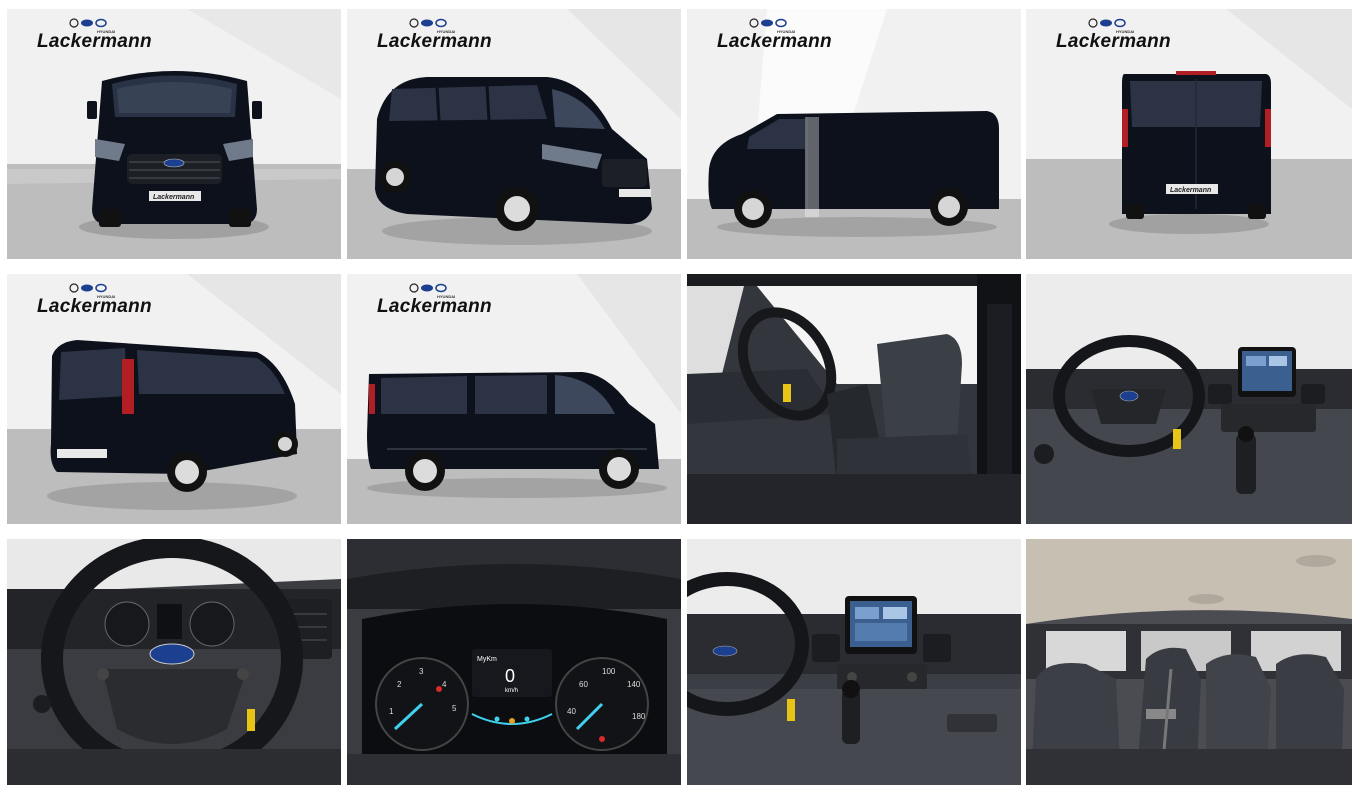 The image size is (1352, 785). I want to click on svg-text: 5, so click(454, 708).